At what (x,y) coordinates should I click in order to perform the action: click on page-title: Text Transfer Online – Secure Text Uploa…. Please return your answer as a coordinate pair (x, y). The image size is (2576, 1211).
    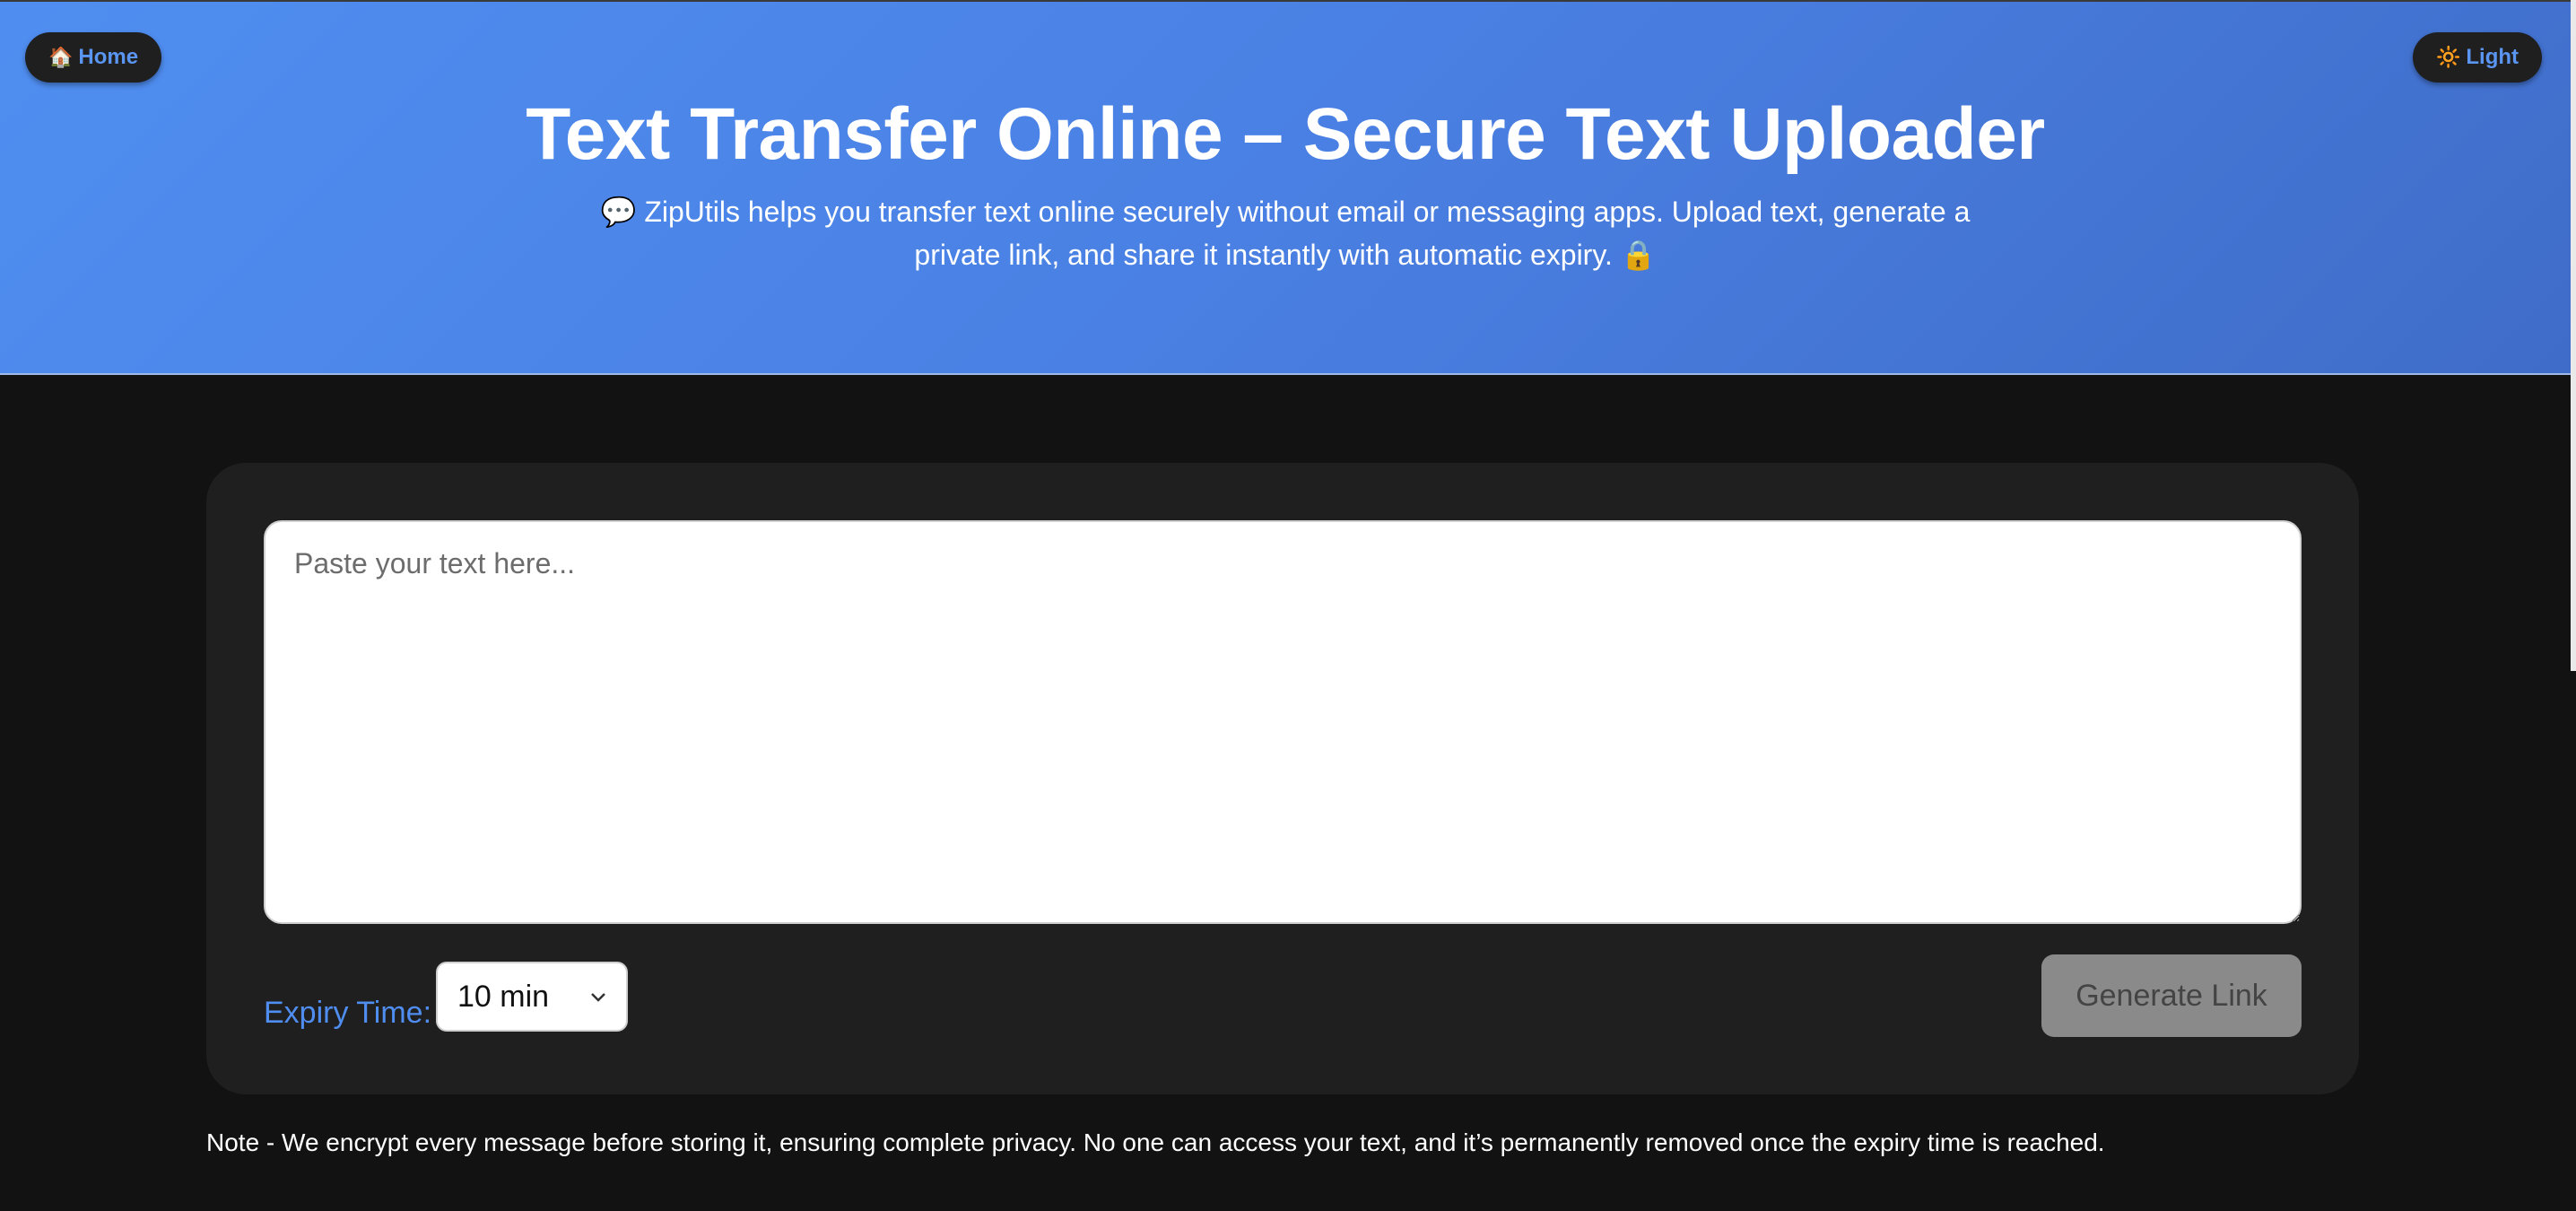
    Looking at the image, I should click on (1285, 134).